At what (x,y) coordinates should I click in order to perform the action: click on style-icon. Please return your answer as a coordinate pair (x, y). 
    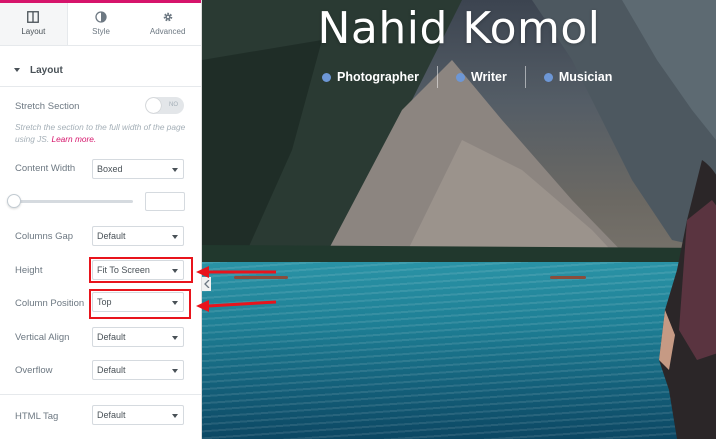
    Looking at the image, I should click on (101, 17).